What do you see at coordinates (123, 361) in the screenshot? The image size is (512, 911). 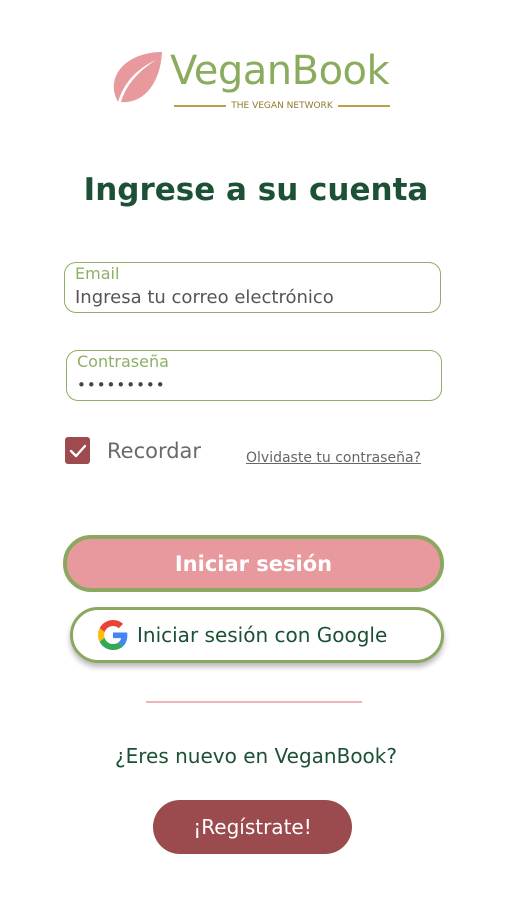 I see `password-label: Contraseña` at bounding box center [123, 361].